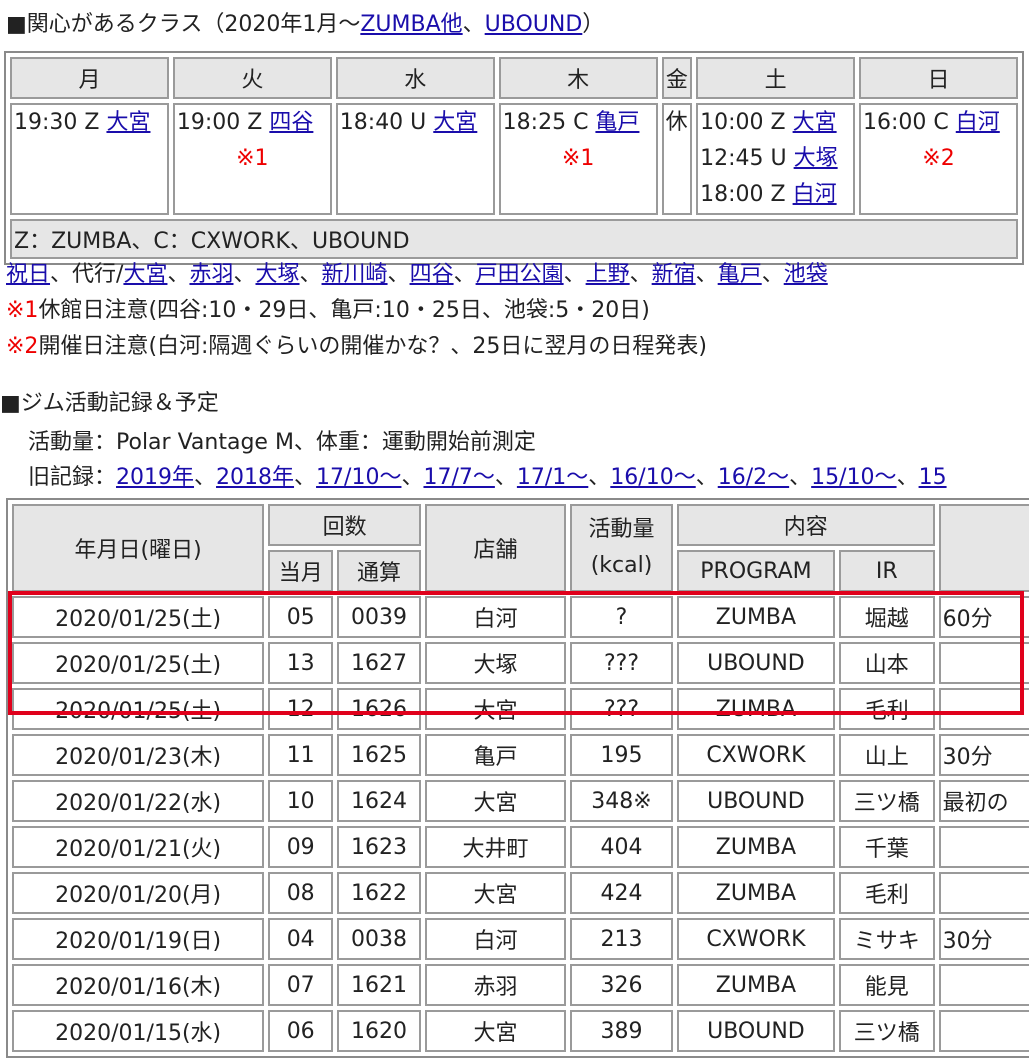 Image resolution: width=1029 pixels, height=1058 pixels. Describe the element at coordinates (983, 847) in the screenshot. I see `cell-note` at that location.